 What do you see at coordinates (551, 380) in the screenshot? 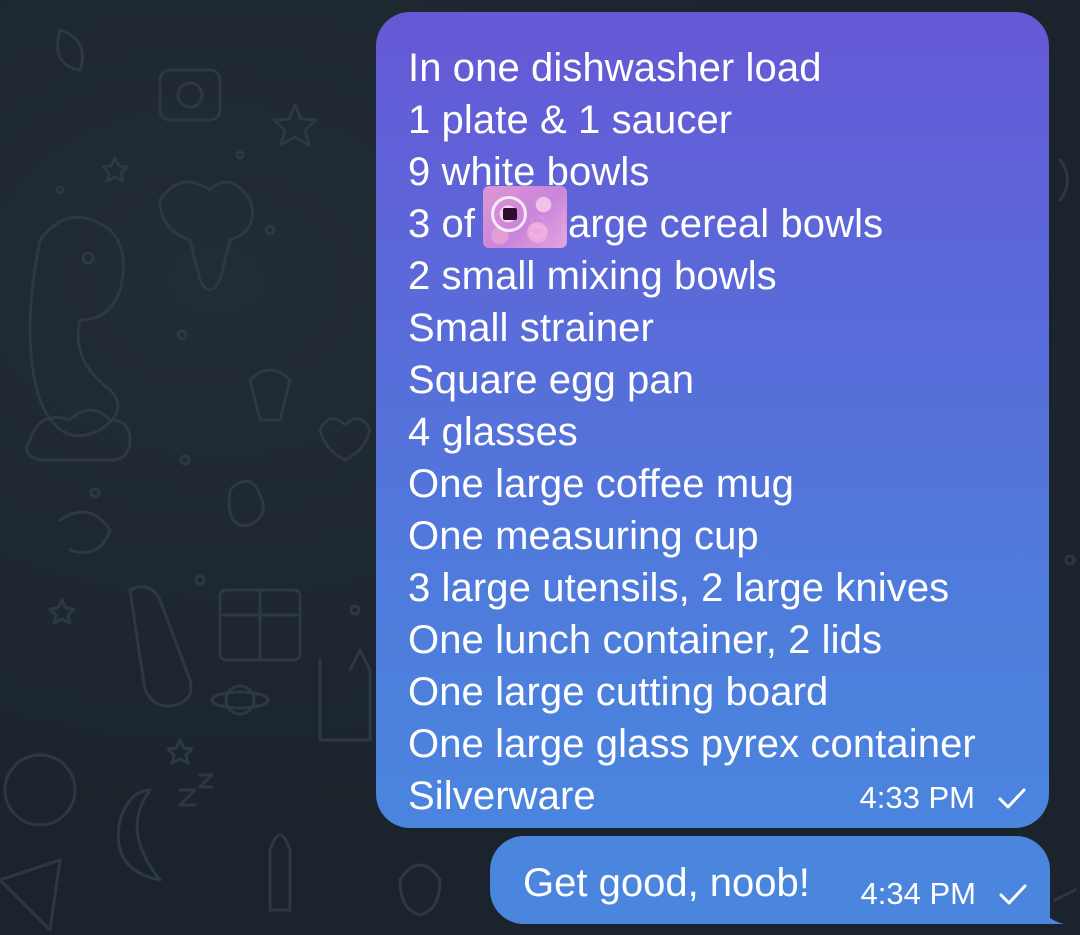
I see `message-line: Square egg pan` at bounding box center [551, 380].